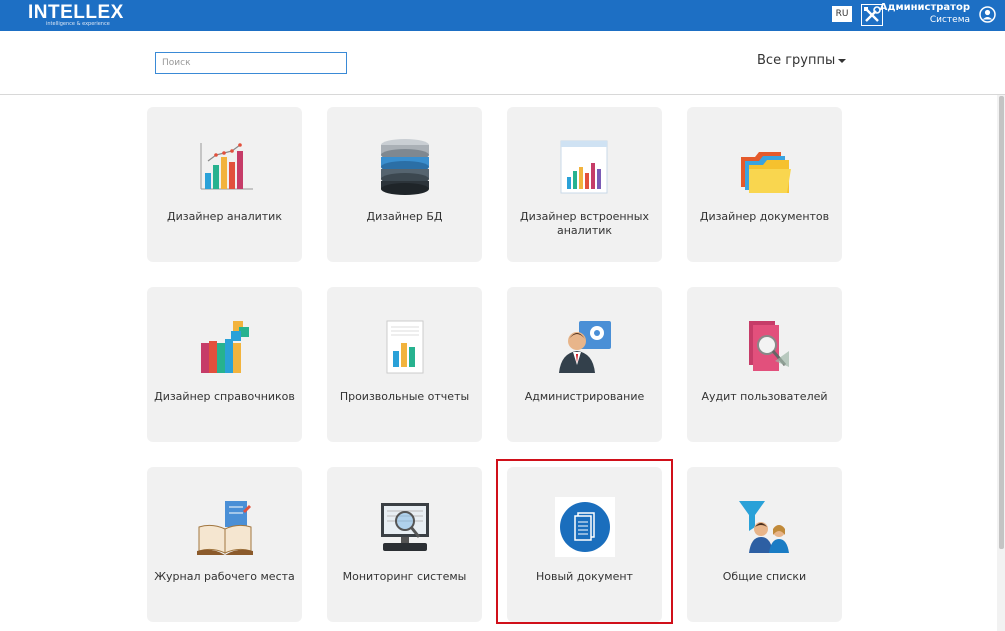  I want to click on tile-reference-designer: Дизайнер справочников, so click(224, 364).